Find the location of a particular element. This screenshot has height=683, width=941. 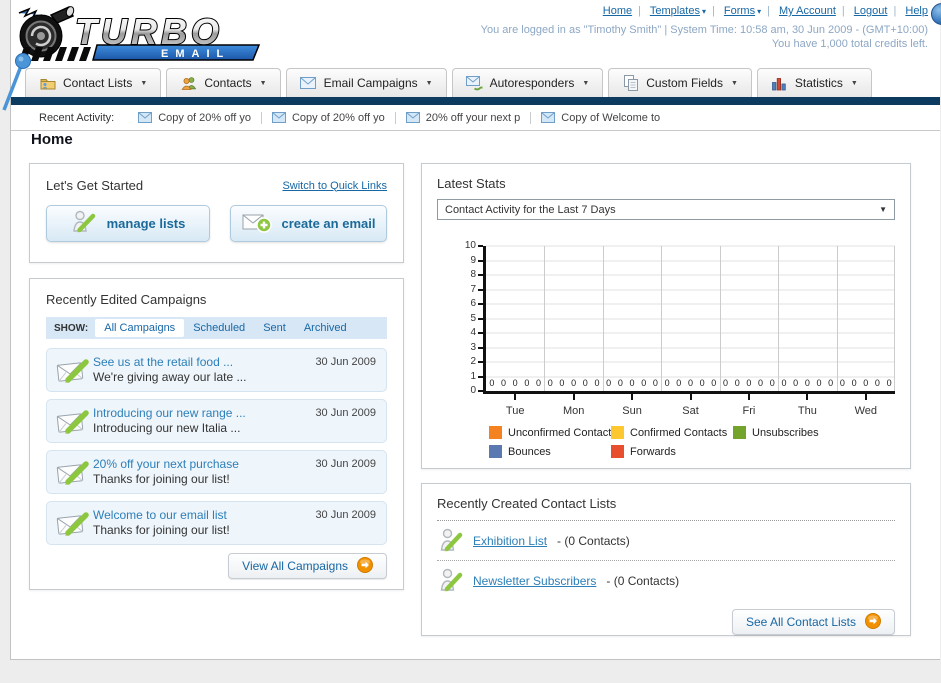

header-nav-link: Home is located at coordinates (617, 11).